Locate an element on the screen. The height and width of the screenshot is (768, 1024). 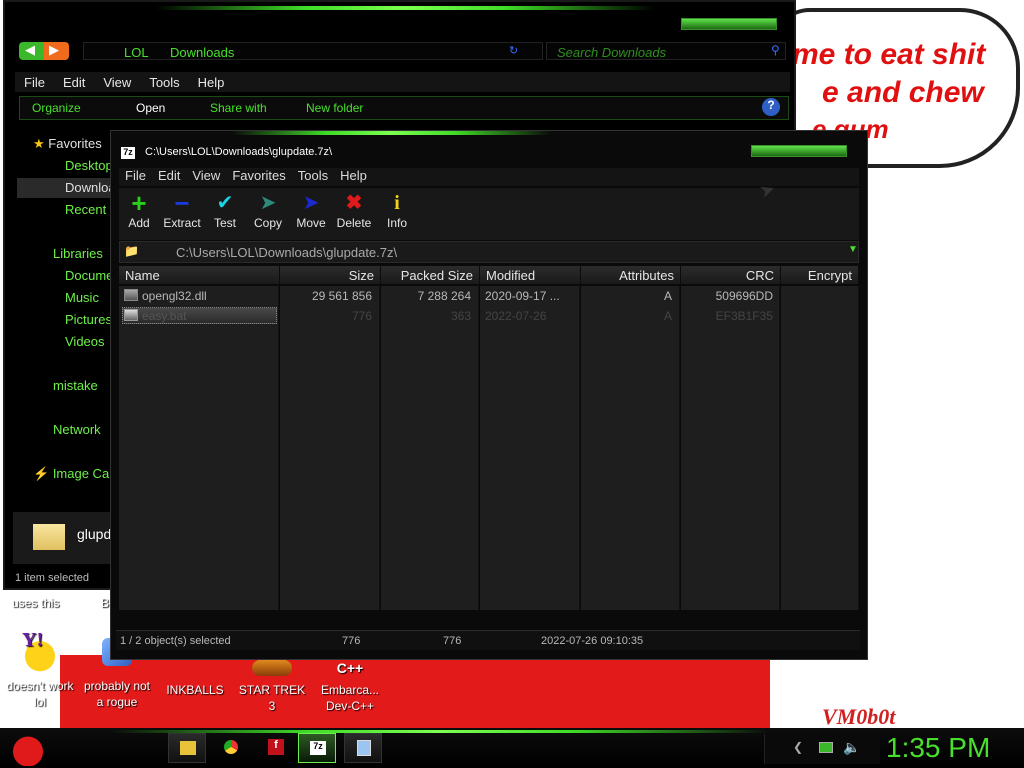
desktop-icon: uses this is located at coordinates (40, 603).